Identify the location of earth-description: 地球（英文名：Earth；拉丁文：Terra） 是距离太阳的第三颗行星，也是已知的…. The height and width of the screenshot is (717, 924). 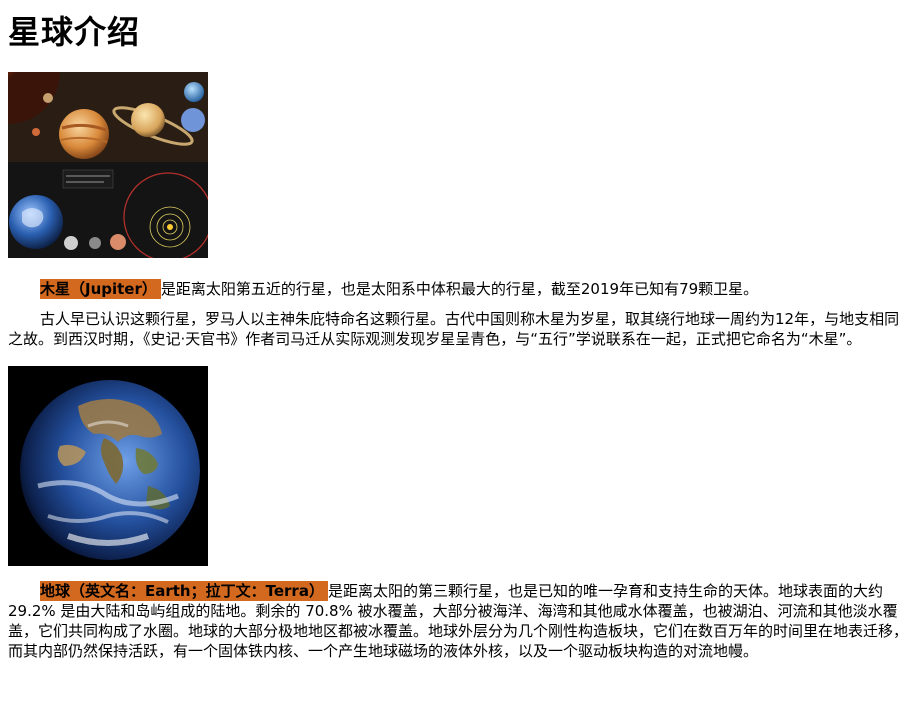
(459, 621).